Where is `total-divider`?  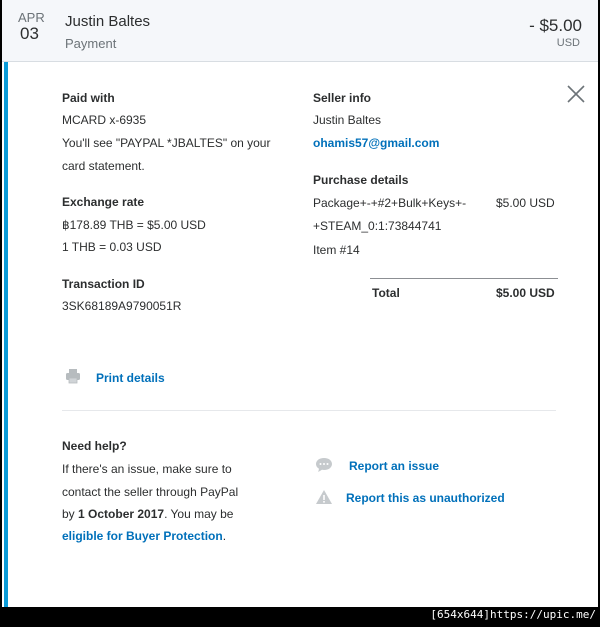
total-divider is located at coordinates (464, 278).